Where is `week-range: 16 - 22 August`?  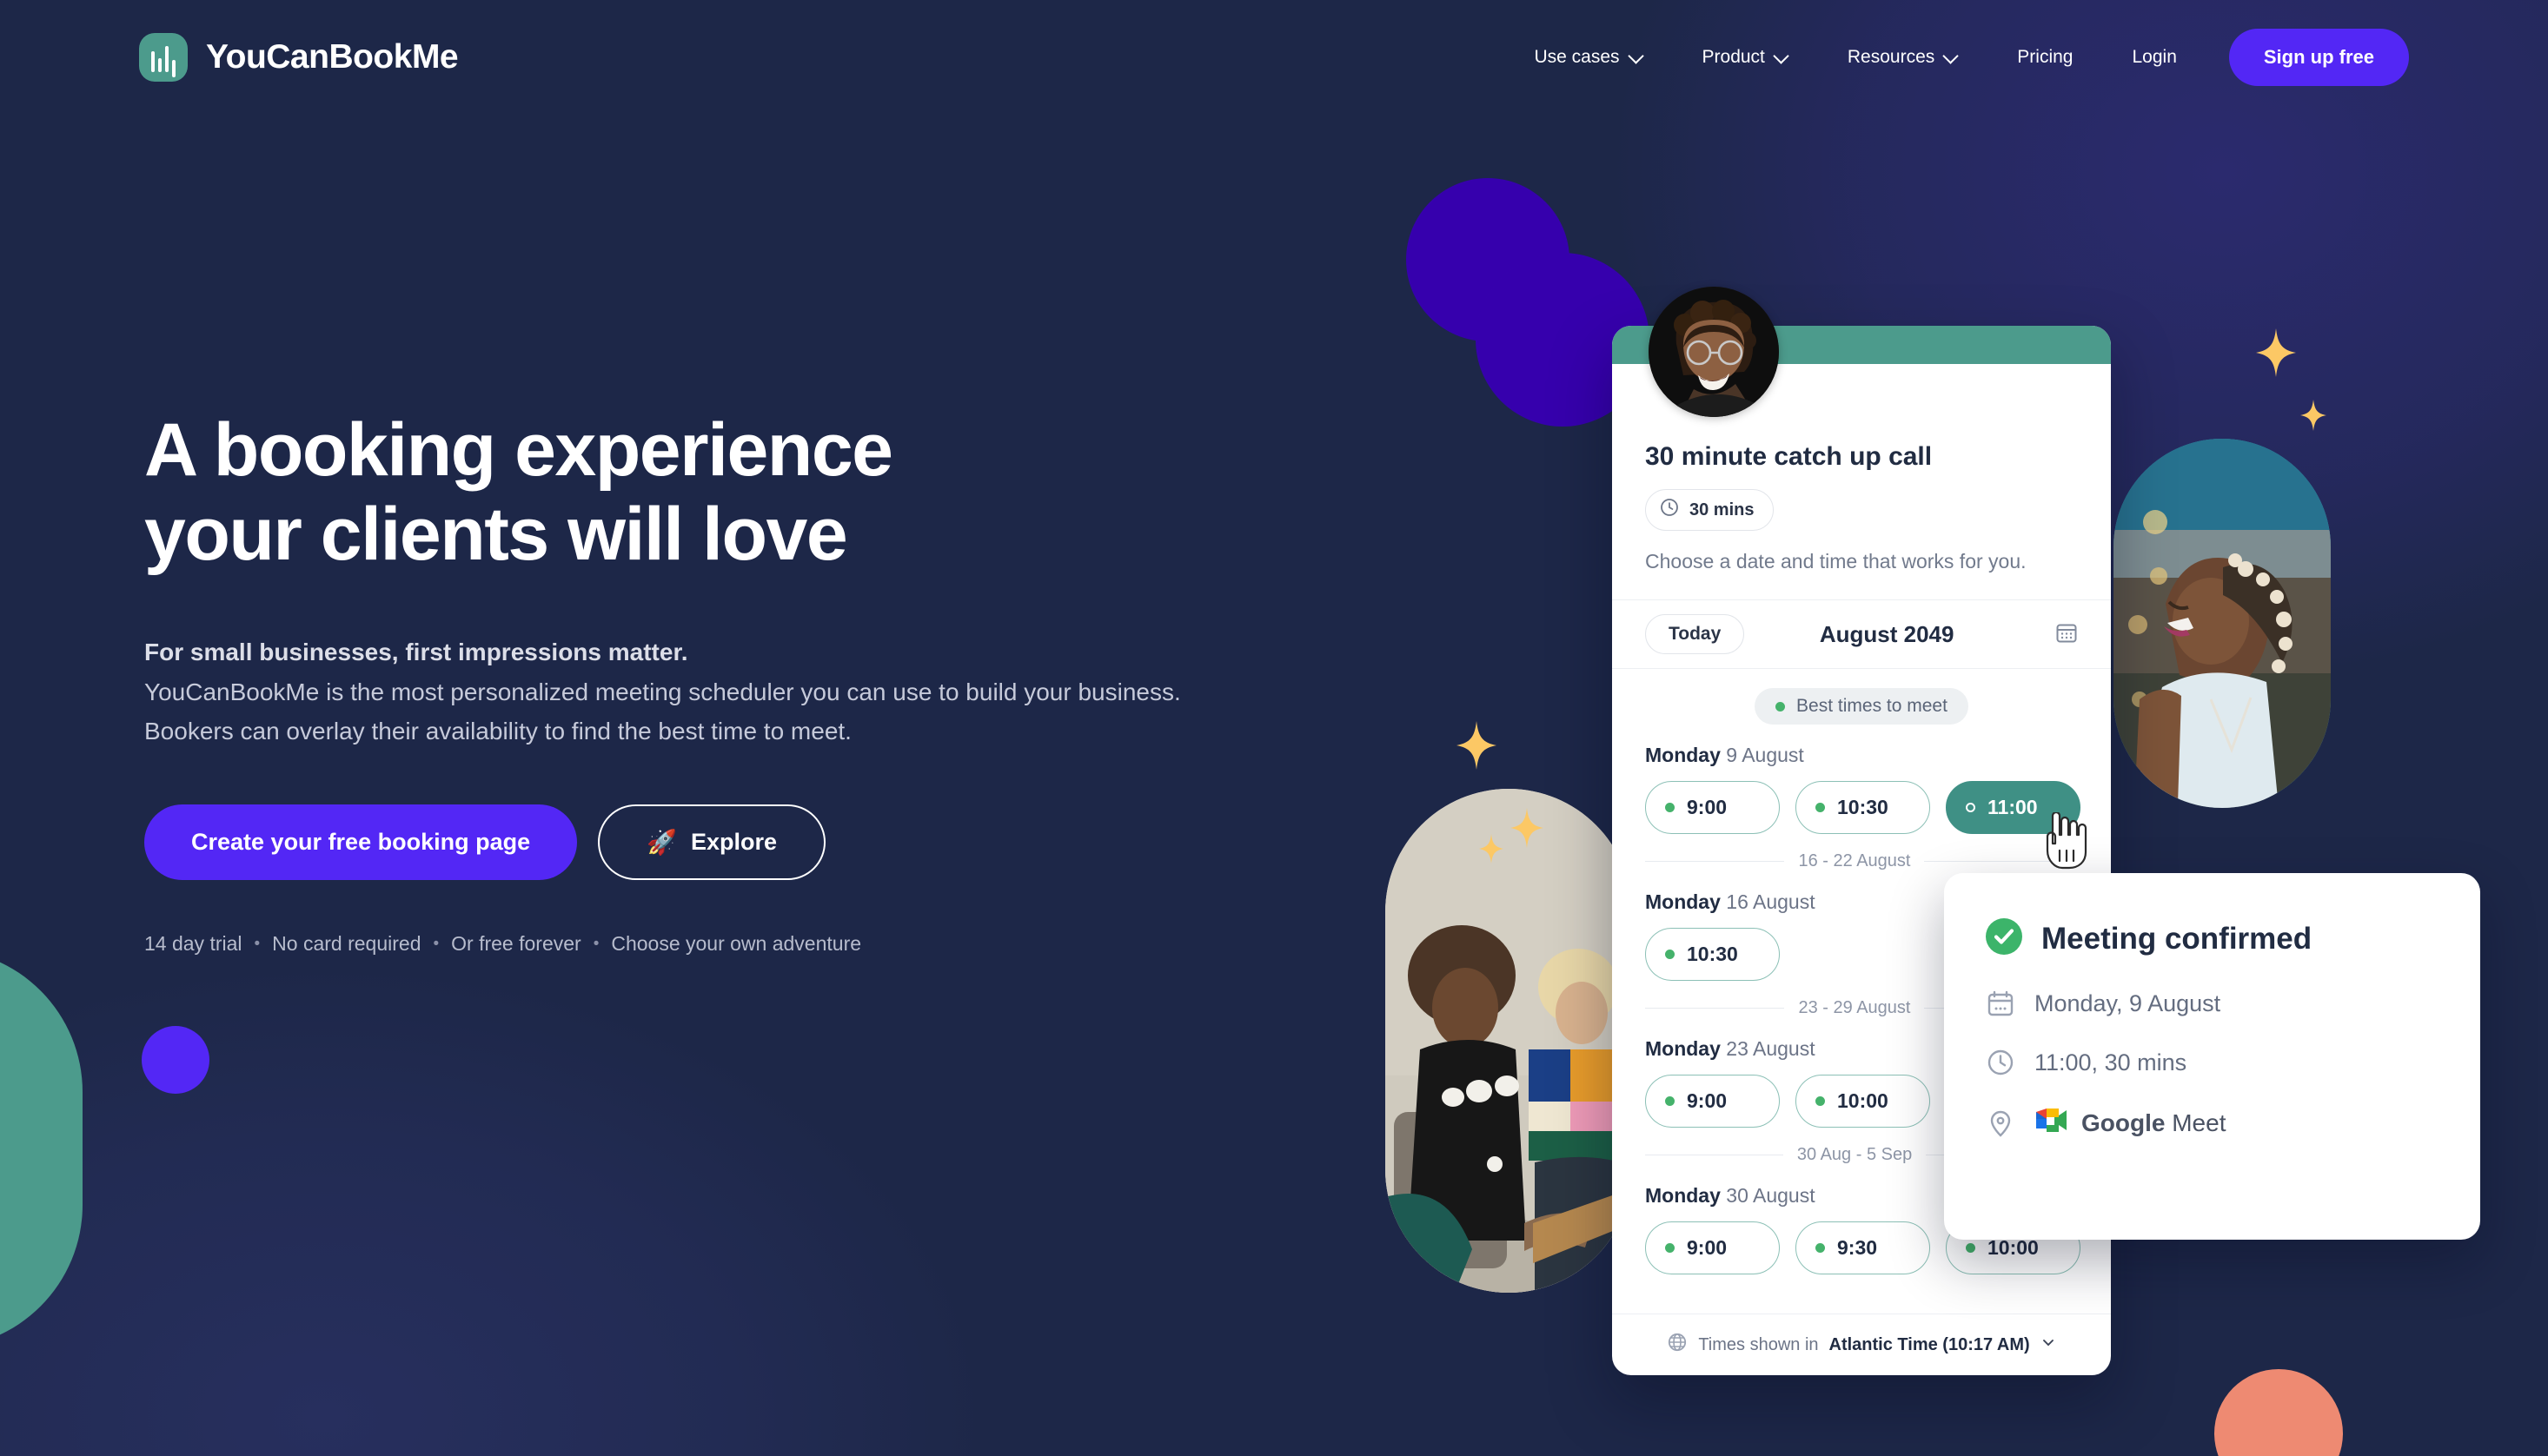
week-range: 16 - 22 August is located at coordinates (1855, 860).